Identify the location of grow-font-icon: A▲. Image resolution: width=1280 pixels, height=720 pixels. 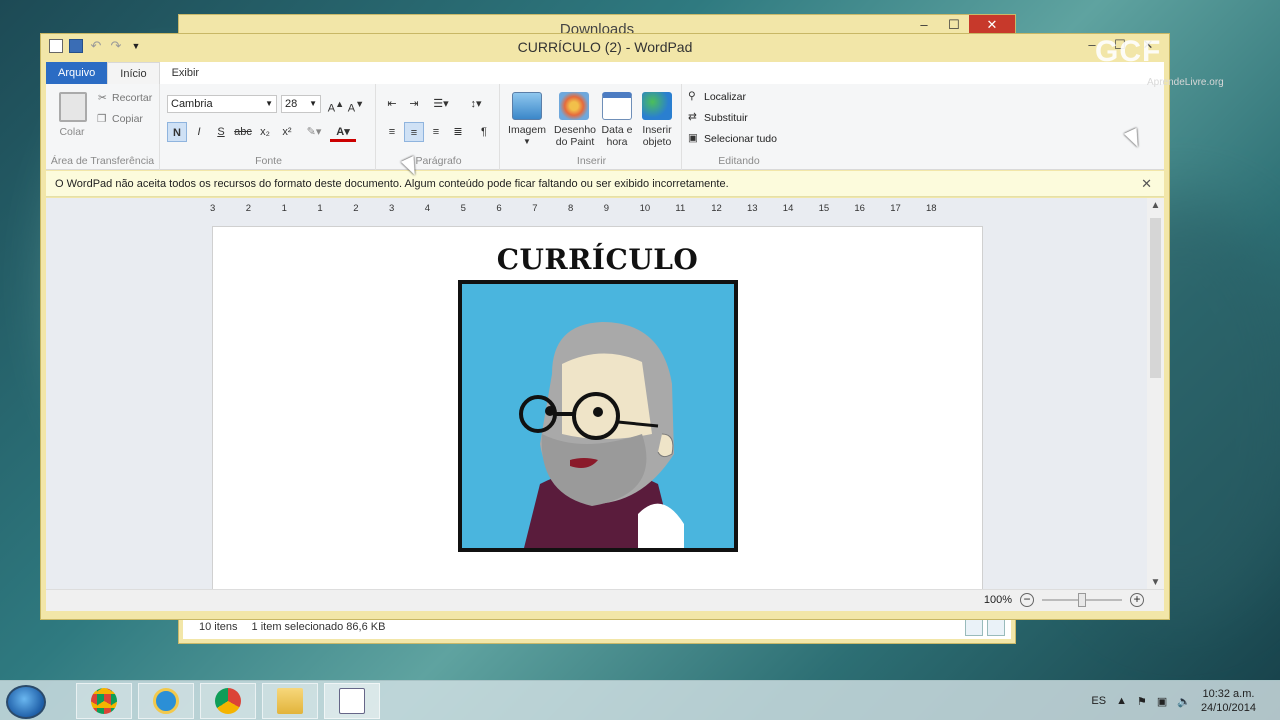
(336, 104).